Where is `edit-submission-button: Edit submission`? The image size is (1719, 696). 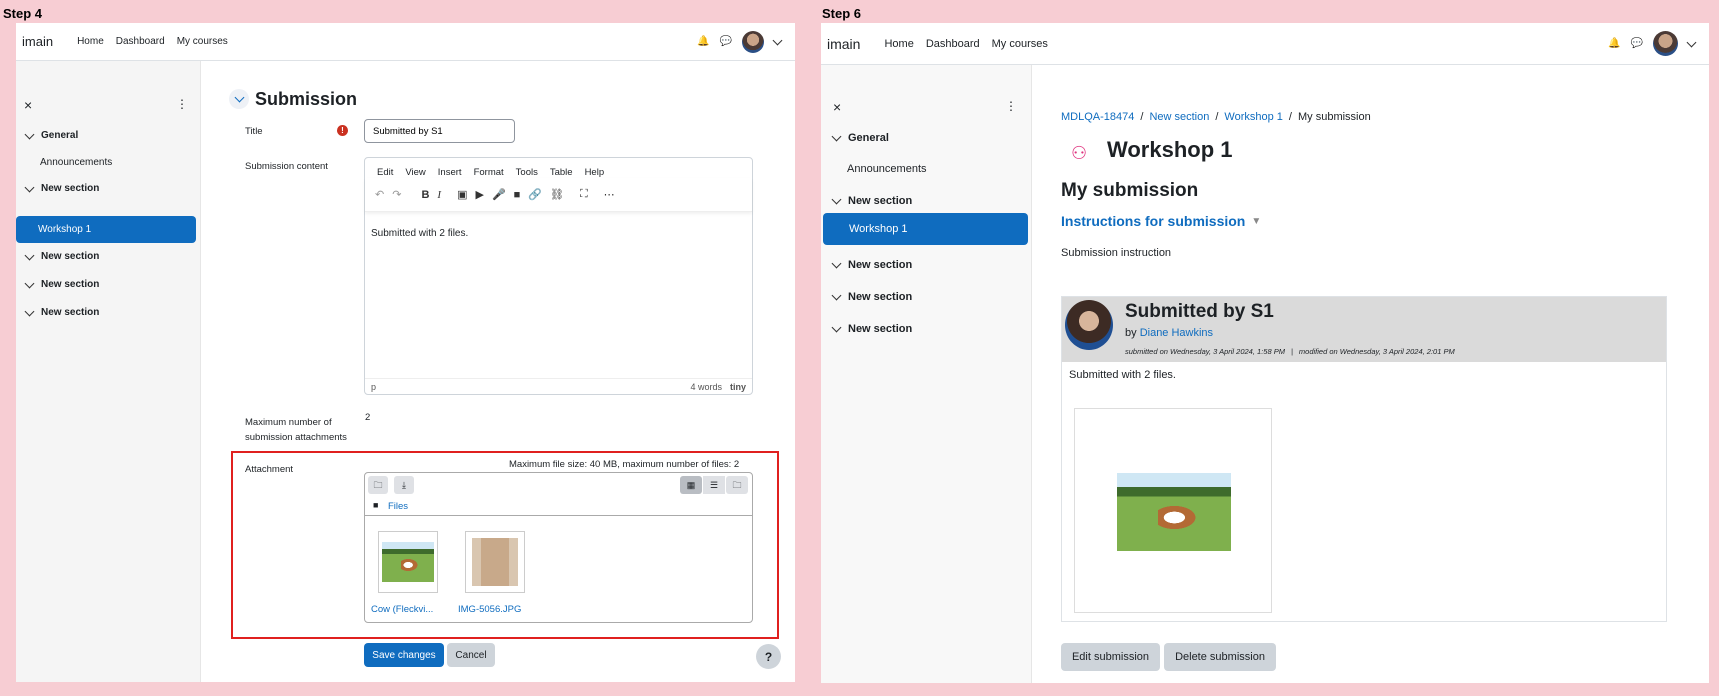
edit-submission-button: Edit submission is located at coordinates (1110, 657).